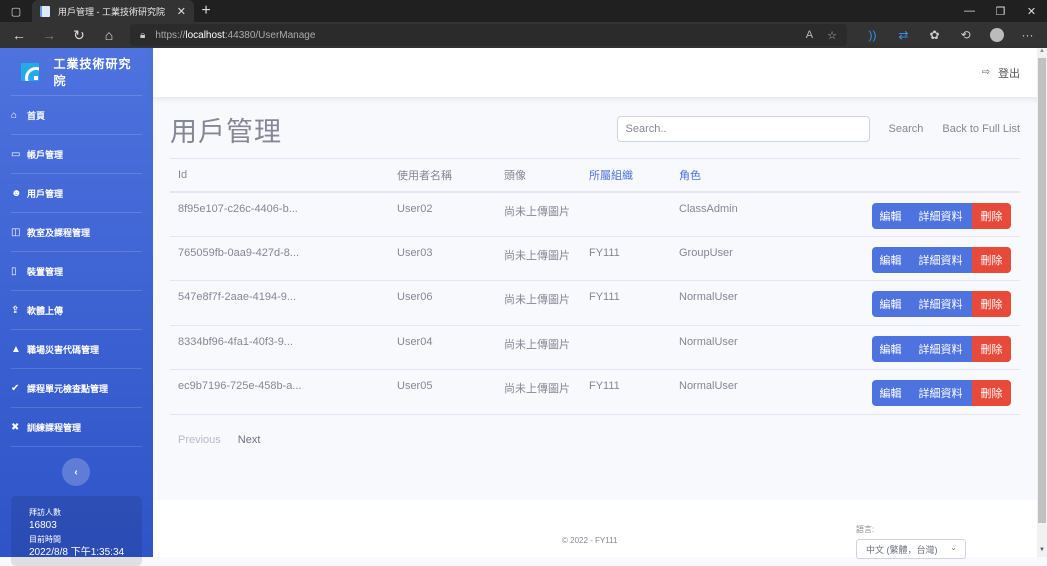 This screenshot has width=1047, height=566. What do you see at coordinates (1042, 290) in the screenshot?
I see `scrollbar-thumb` at bounding box center [1042, 290].